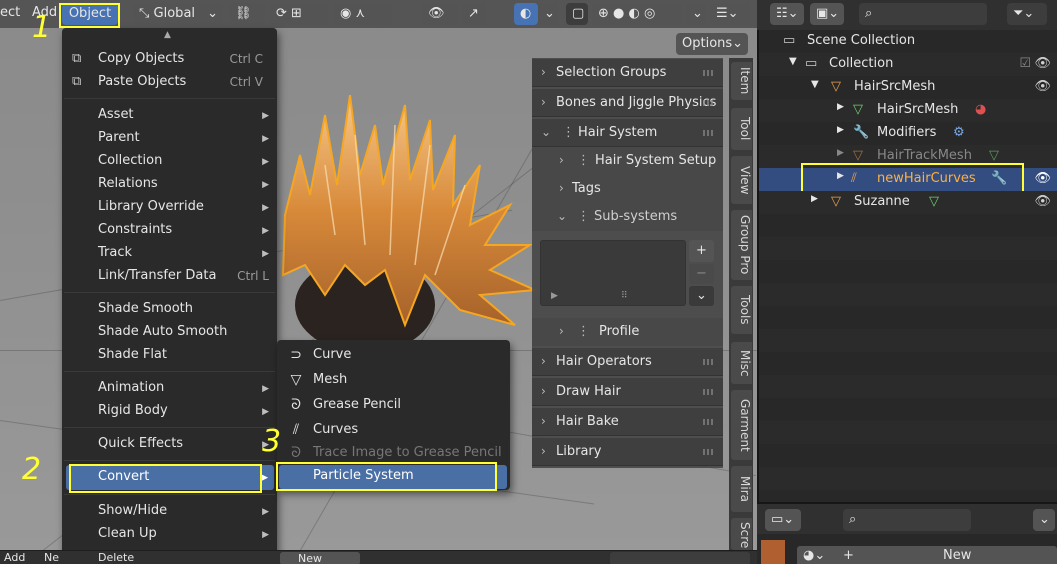 This screenshot has height=564, width=1057. Describe the element at coordinates (712, 44) in the screenshot. I see `options-button: Options ⌄` at that location.